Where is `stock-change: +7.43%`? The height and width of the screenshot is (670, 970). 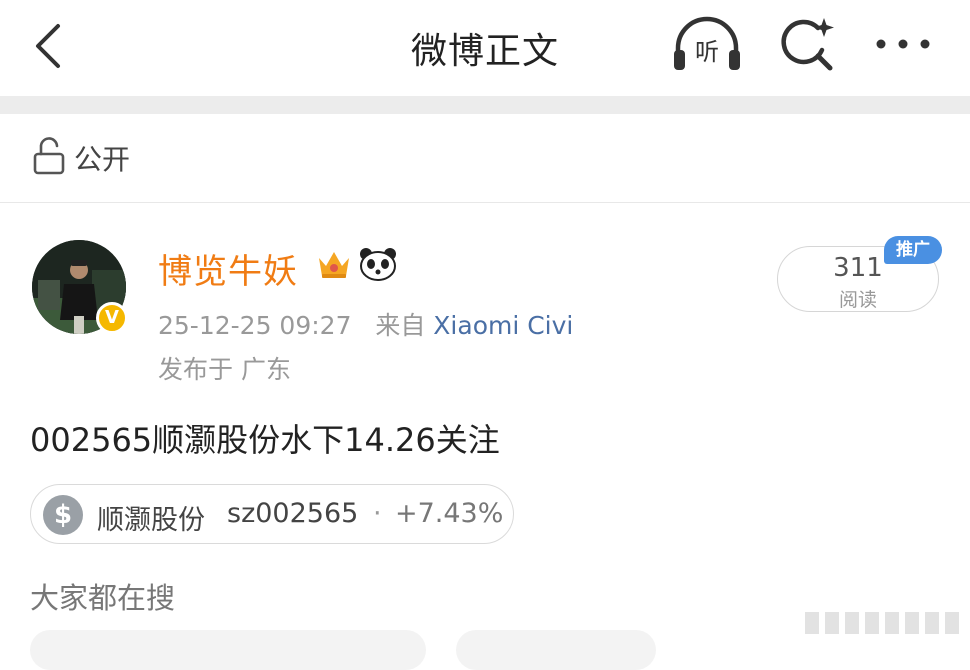 stock-change: +7.43% is located at coordinates (449, 513).